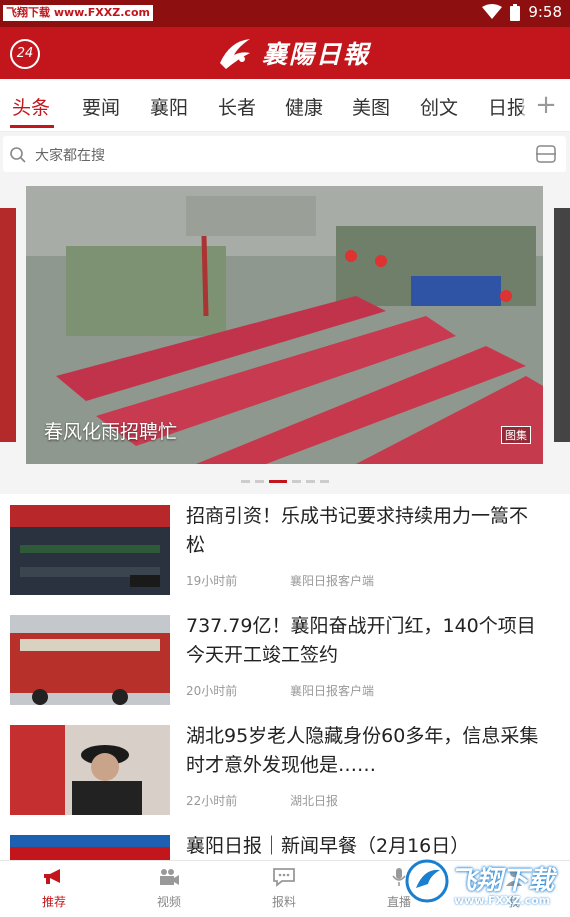 This screenshot has width=570, height=917. I want to click on clock: 9:58, so click(545, 12).